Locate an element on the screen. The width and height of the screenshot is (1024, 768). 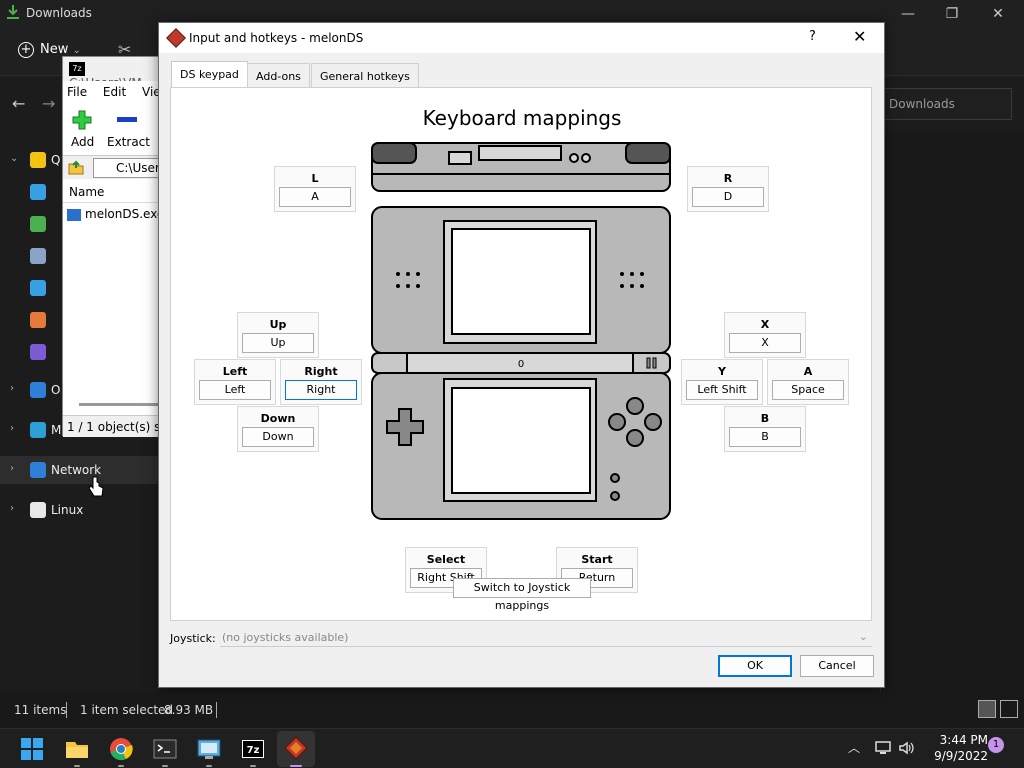
key-x-button: X is located at coordinates (765, 343).